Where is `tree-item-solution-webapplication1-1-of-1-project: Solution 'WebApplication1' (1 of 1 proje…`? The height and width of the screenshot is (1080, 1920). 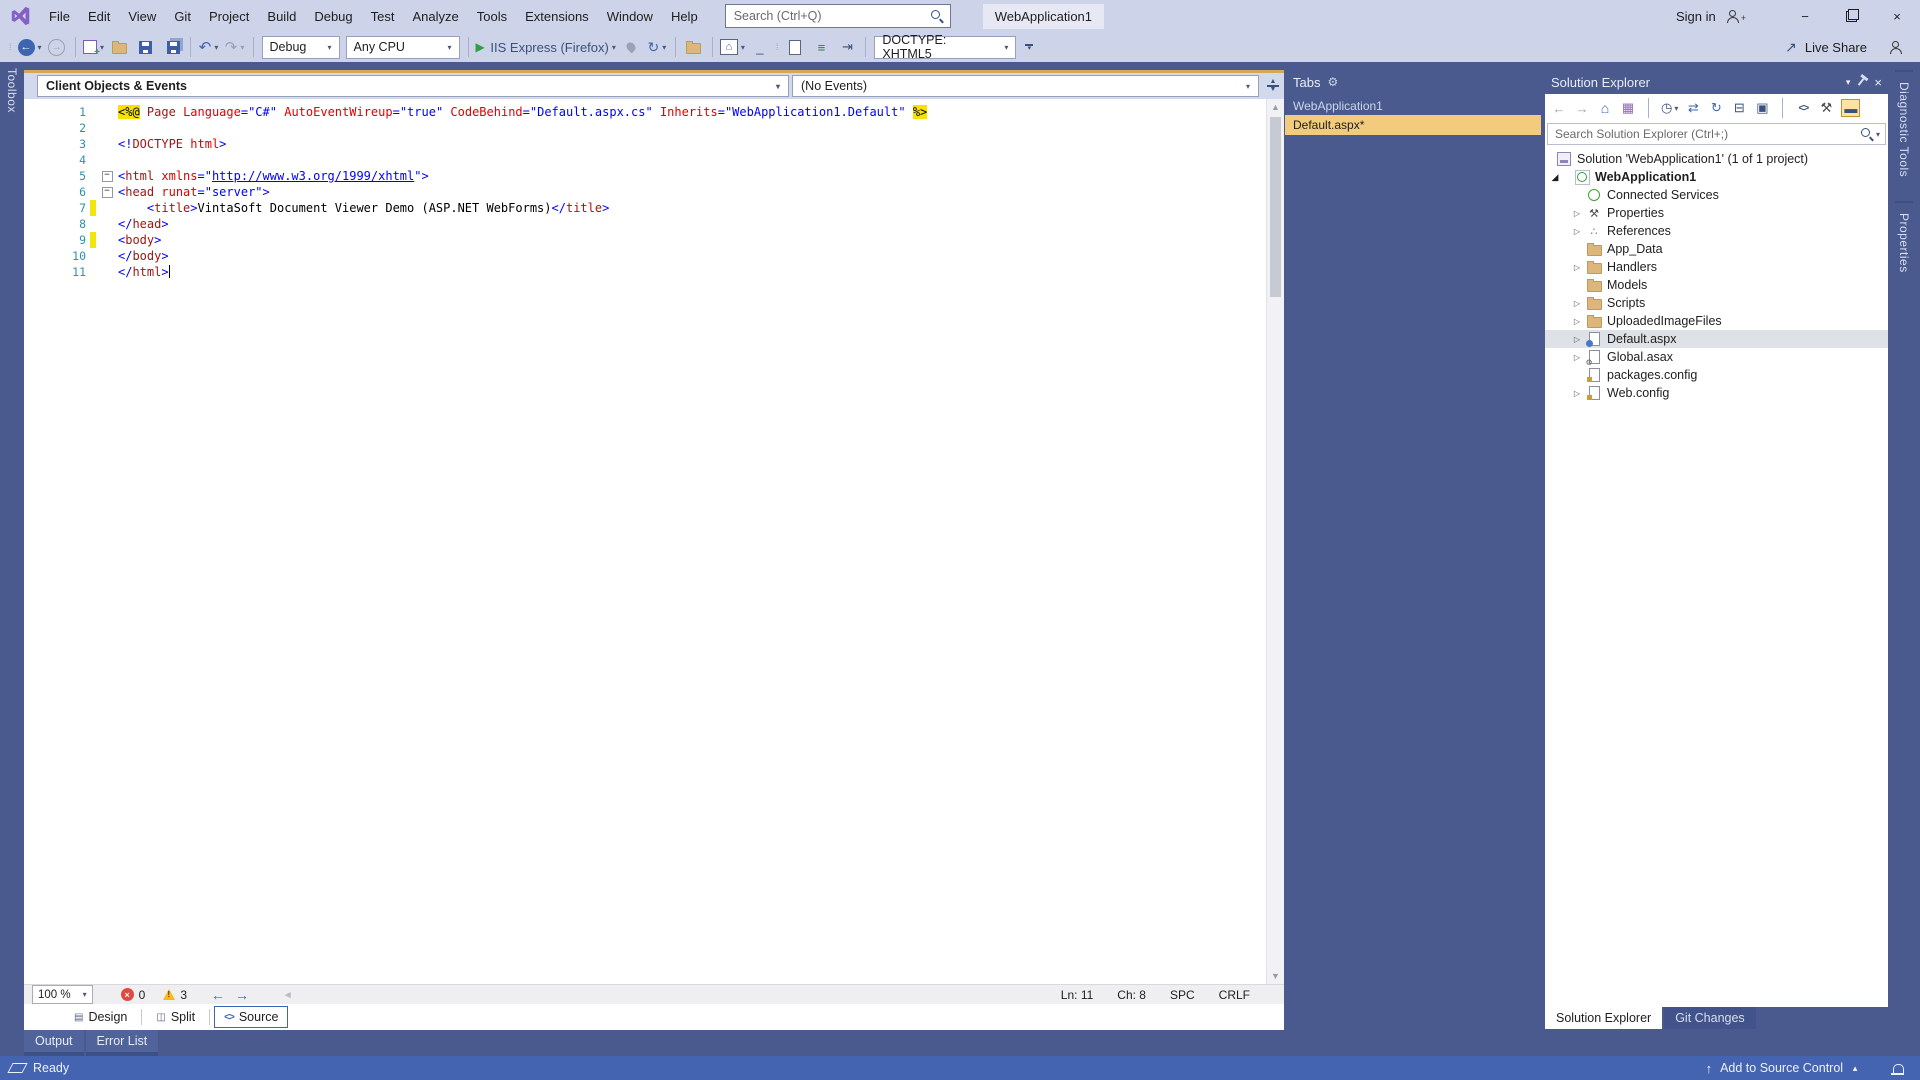 tree-item-solution-webapplication1-1-of-1-project: Solution 'WebApplication1' (1 of 1 proje… is located at coordinates (1716, 159).